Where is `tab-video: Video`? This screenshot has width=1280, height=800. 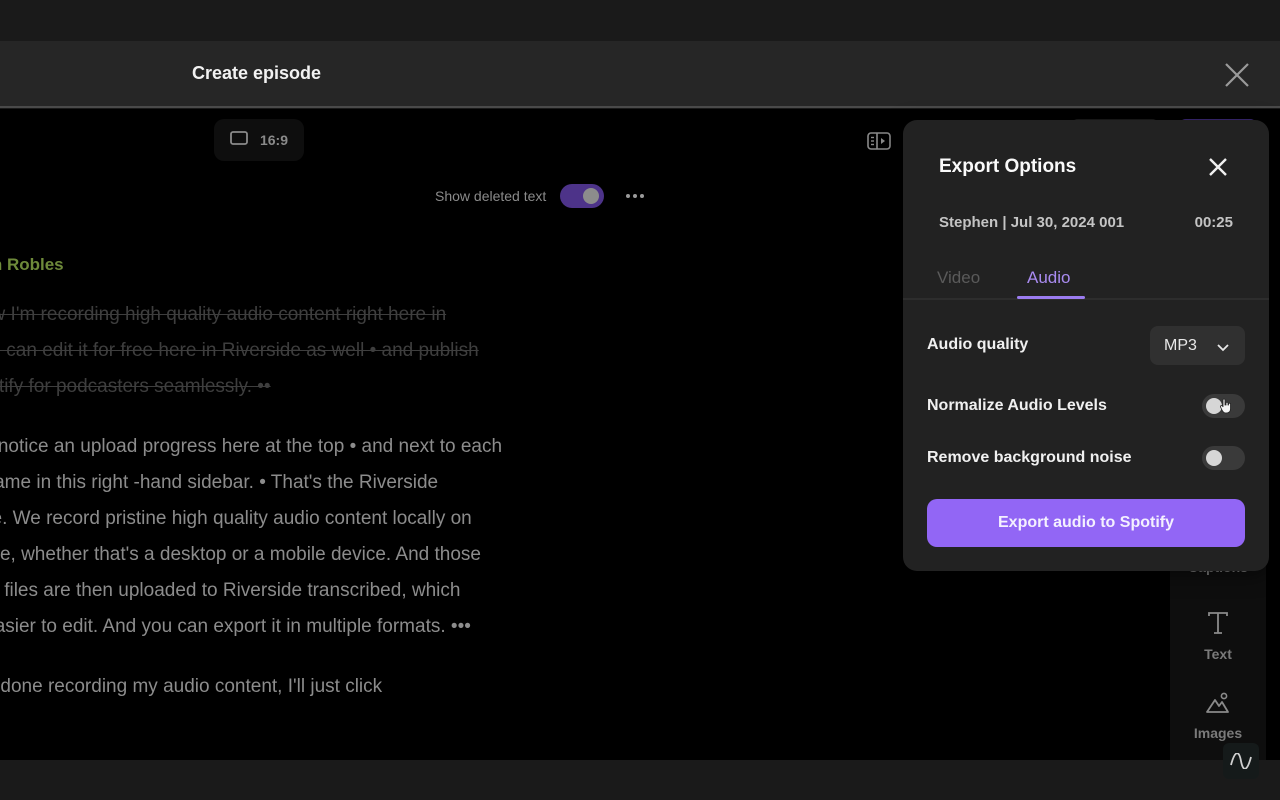 tab-video: Video is located at coordinates (958, 278).